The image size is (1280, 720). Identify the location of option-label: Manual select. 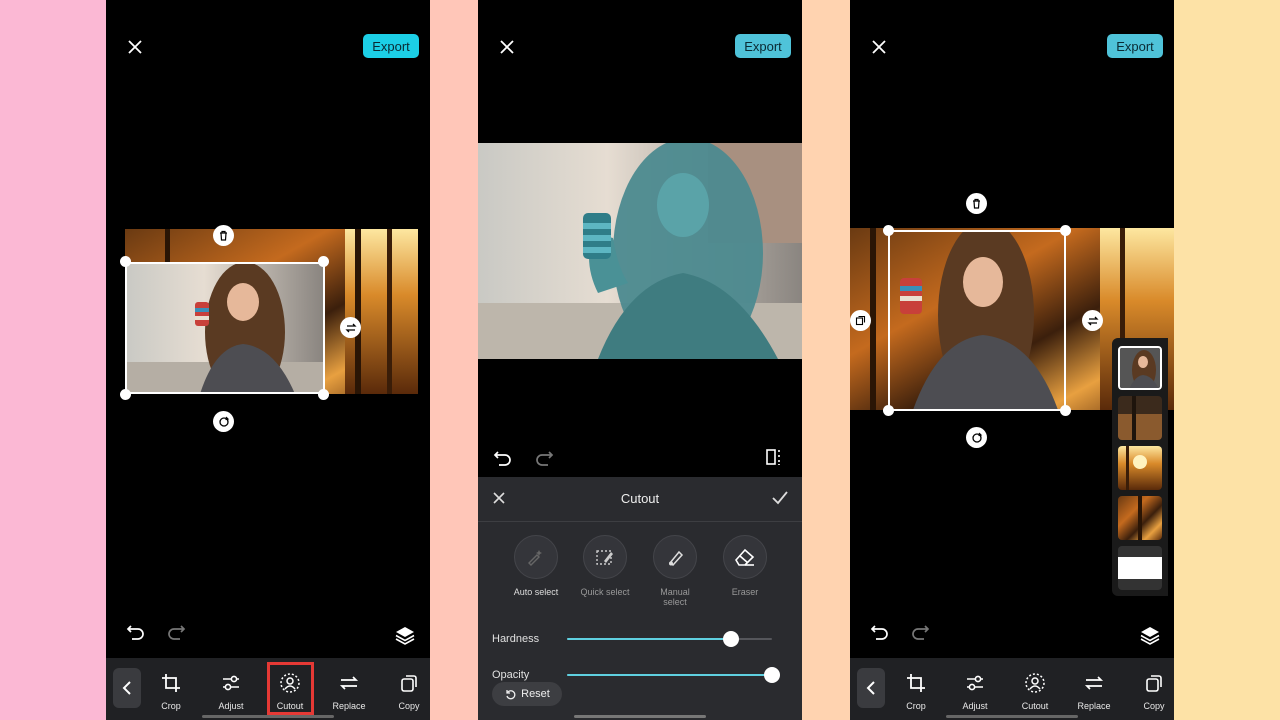
(675, 597).